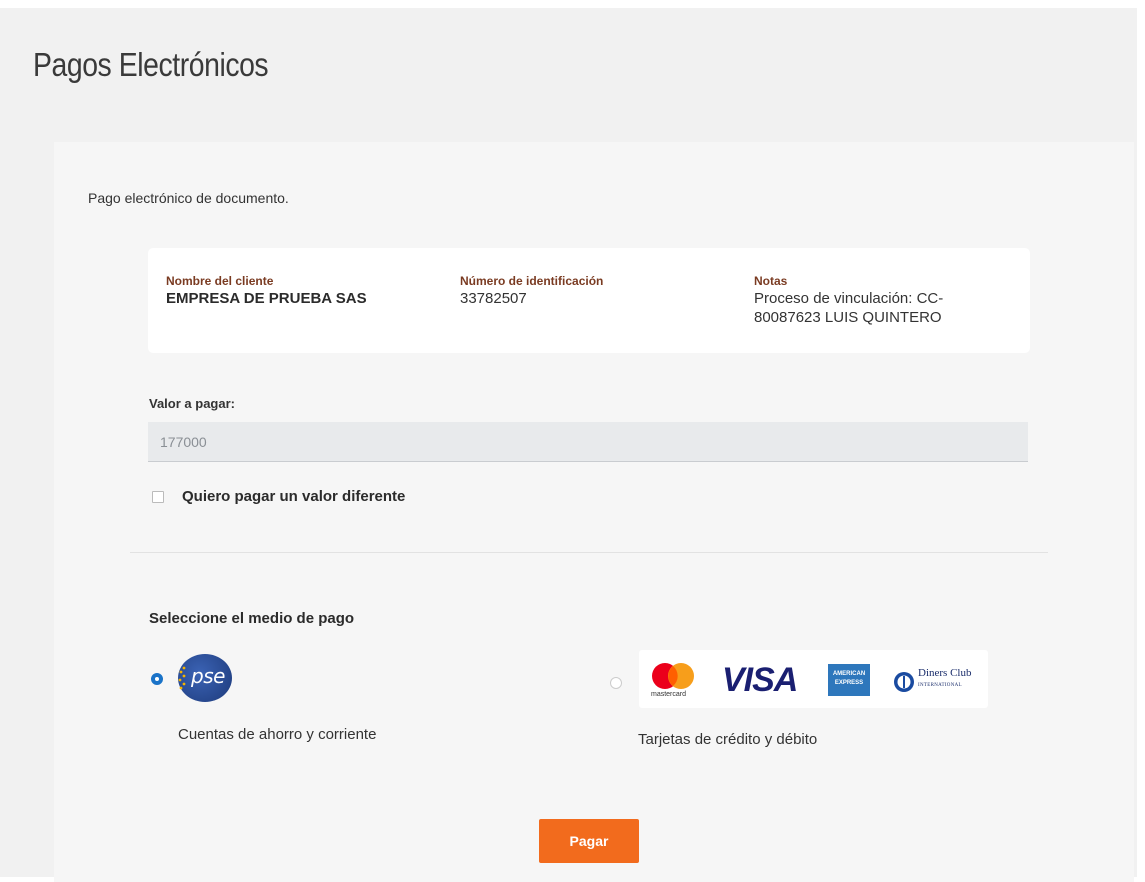 This screenshot has width=1145, height=882. I want to click on client-name-block: Nombre del cliente EMPRESA DE PRUEBA SAS, so click(266, 290).